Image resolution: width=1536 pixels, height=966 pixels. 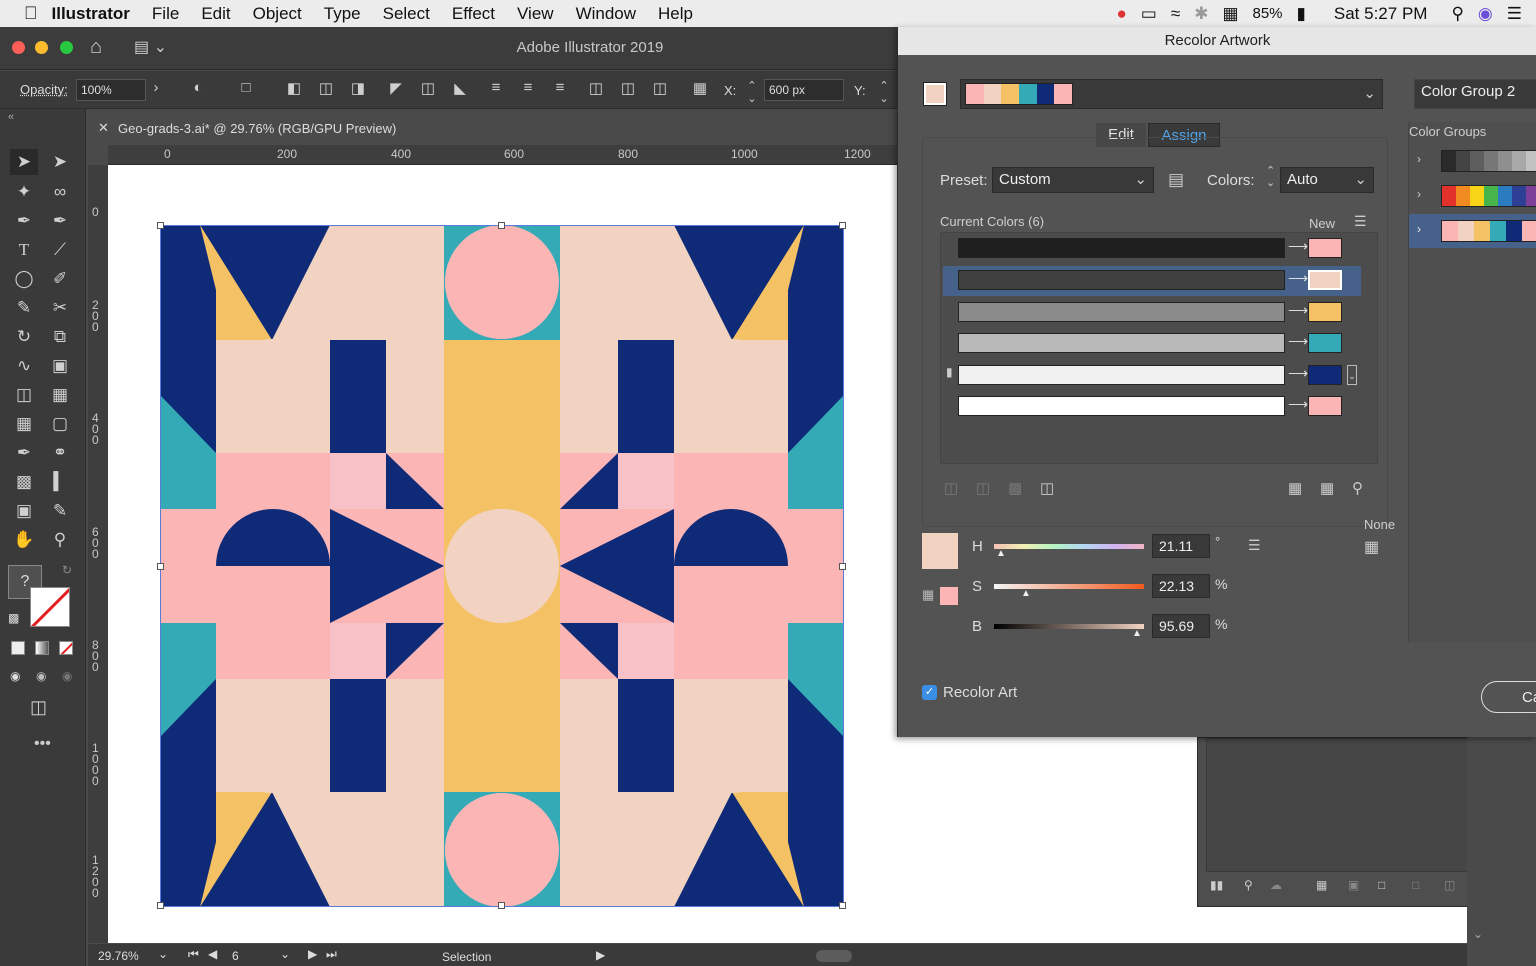 What do you see at coordinates (1357, 488) in the screenshot?
I see `find-color-in-artwork-icon: ⚲` at bounding box center [1357, 488].